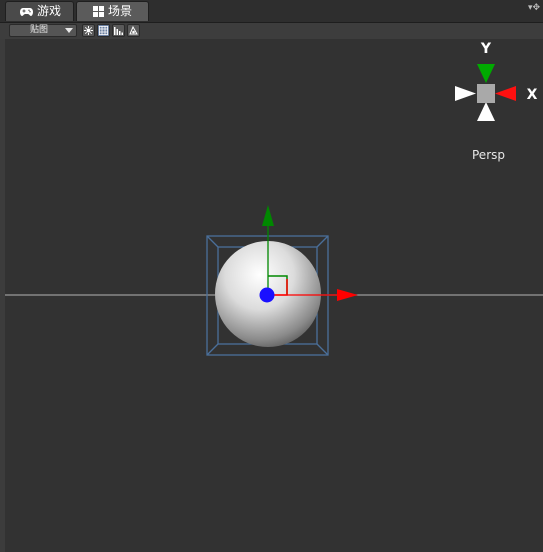 Image resolution: width=543 pixels, height=552 pixels. I want to click on neg-x-cone-icon, so click(465, 93).